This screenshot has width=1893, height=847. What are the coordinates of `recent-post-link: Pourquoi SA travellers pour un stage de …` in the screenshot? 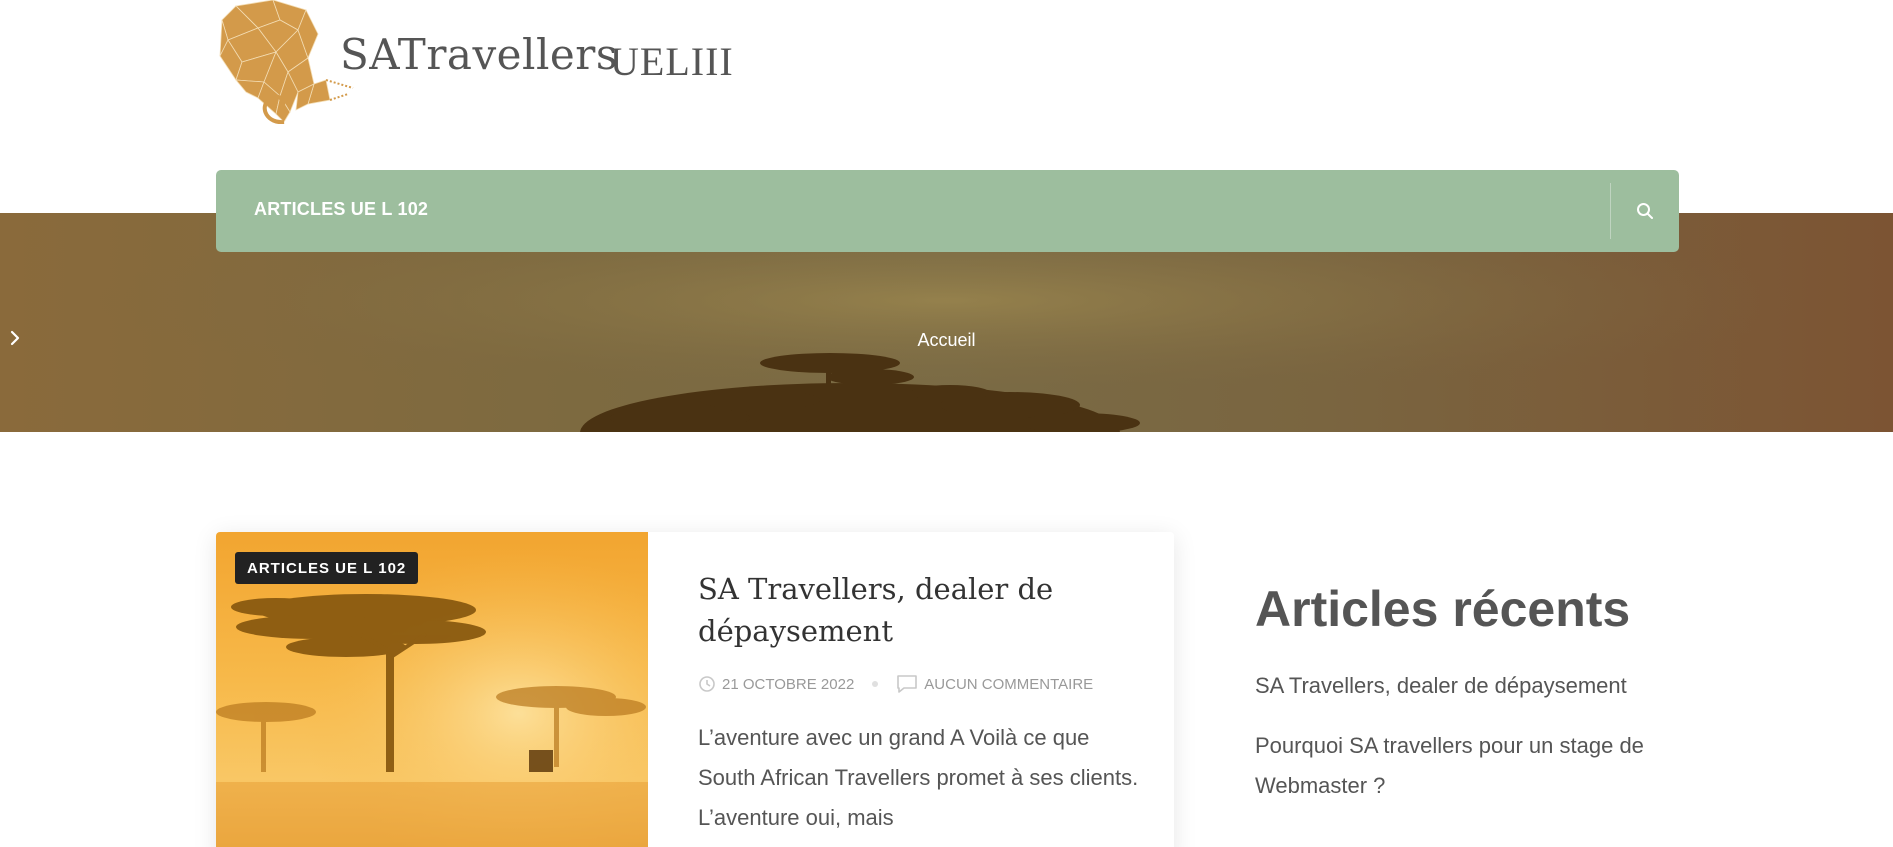 It's located at (1470, 766).